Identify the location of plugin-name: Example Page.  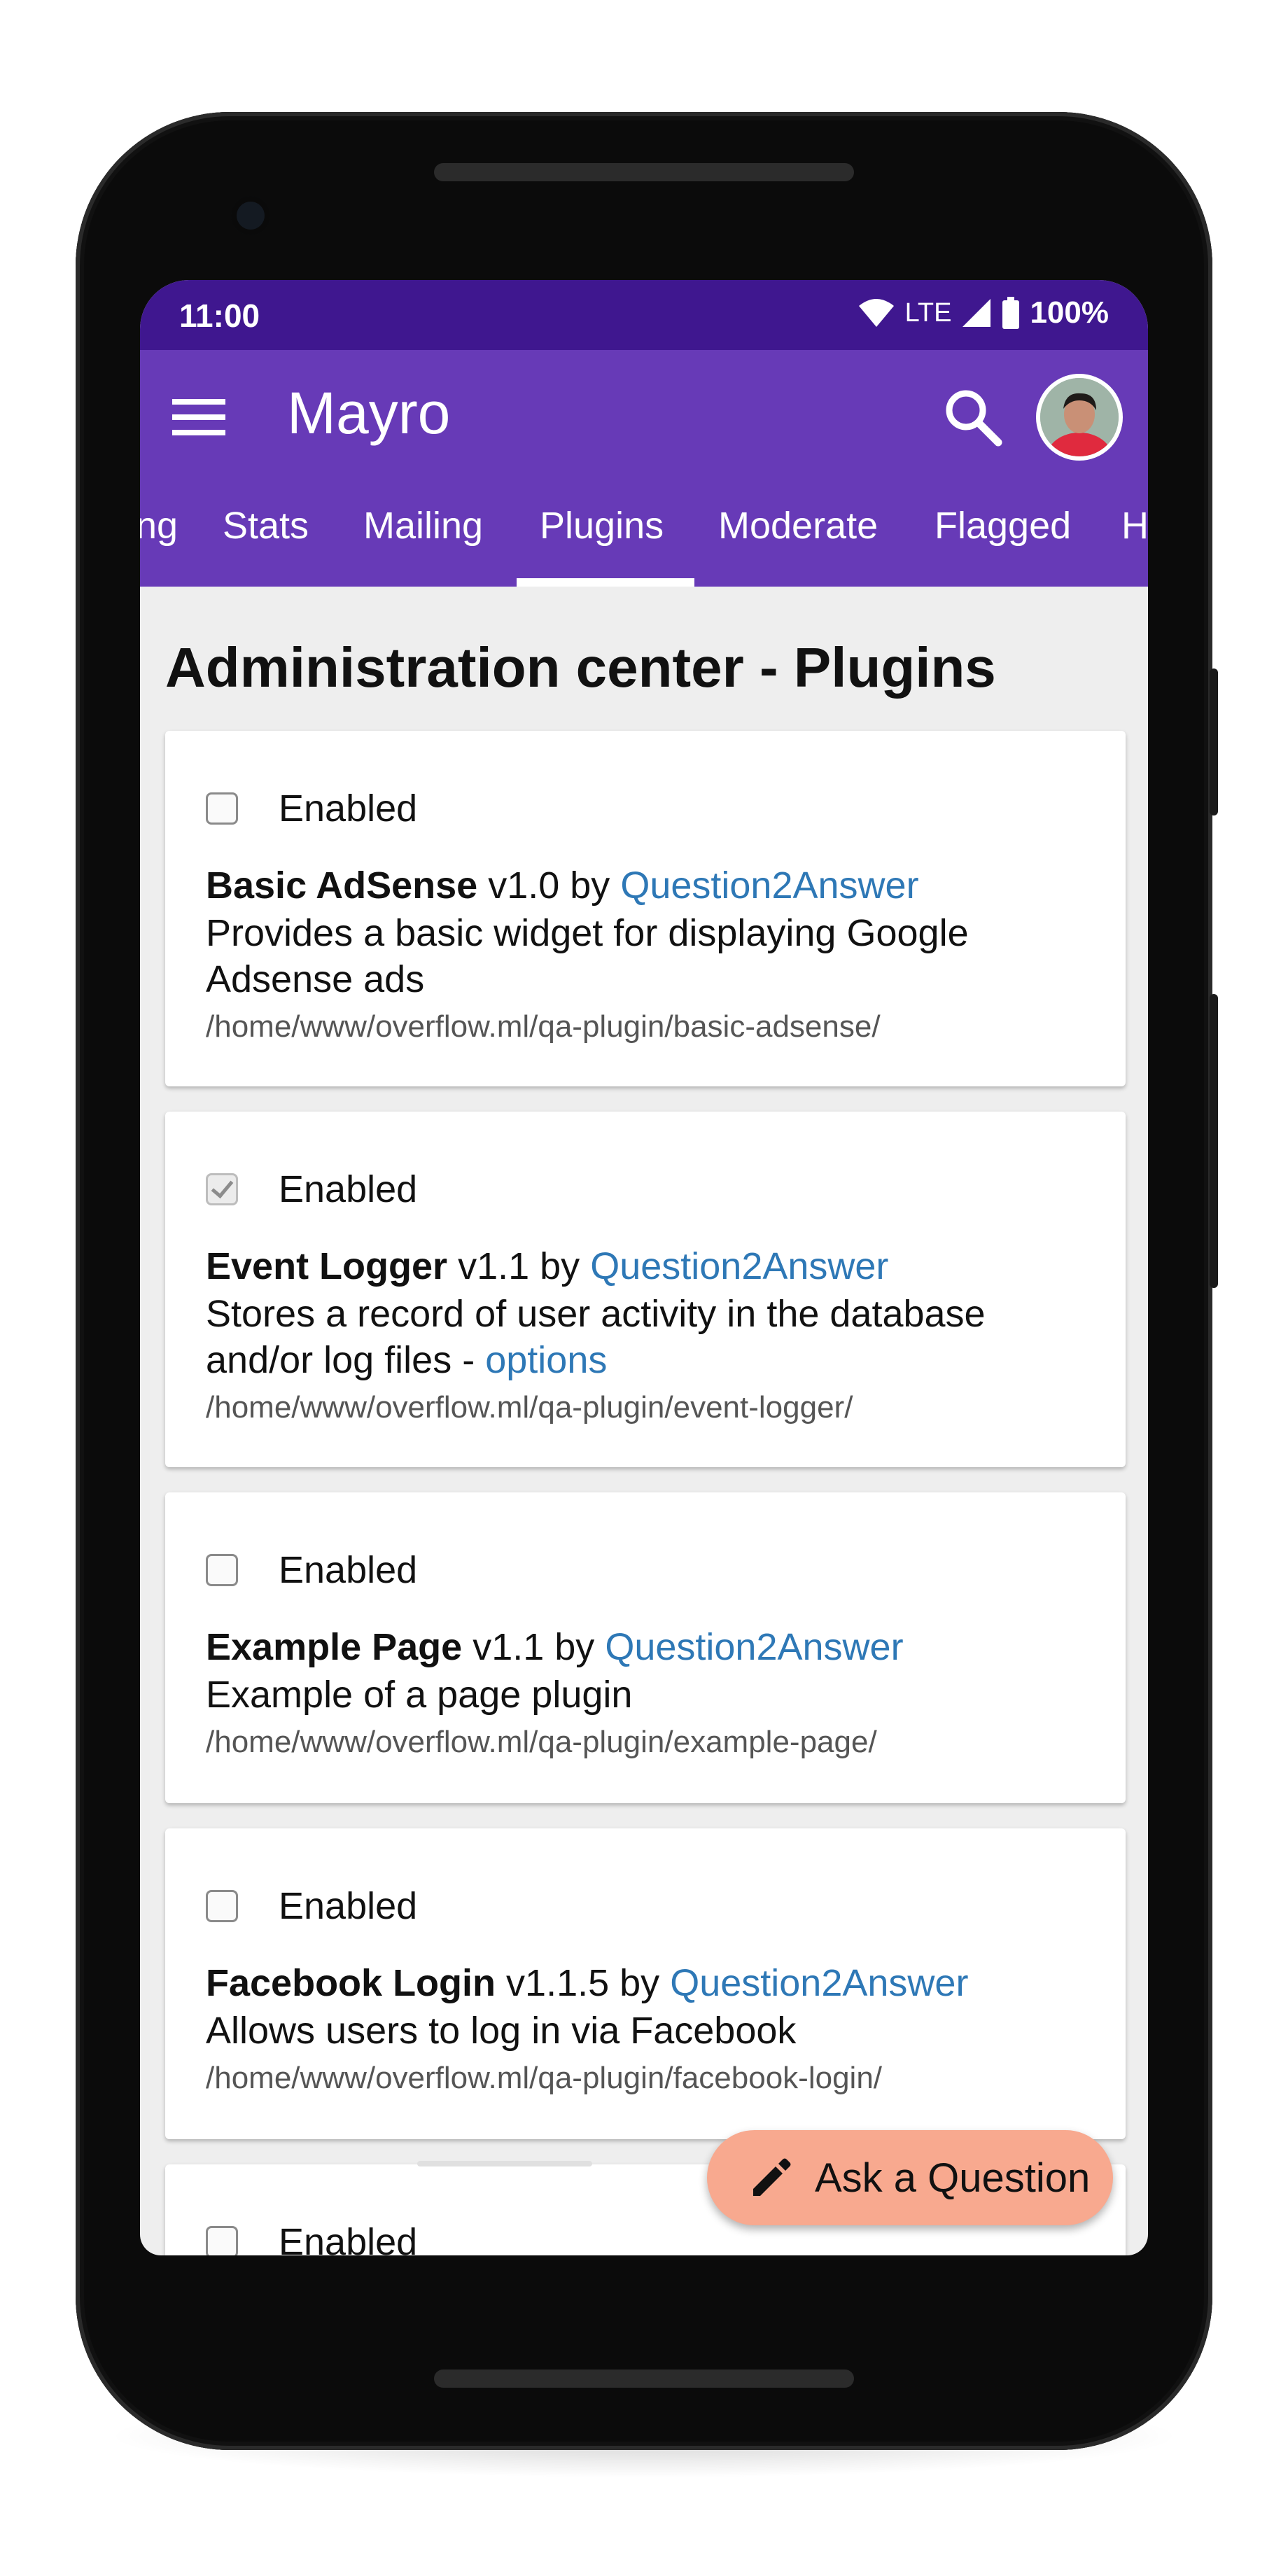
(334, 1647).